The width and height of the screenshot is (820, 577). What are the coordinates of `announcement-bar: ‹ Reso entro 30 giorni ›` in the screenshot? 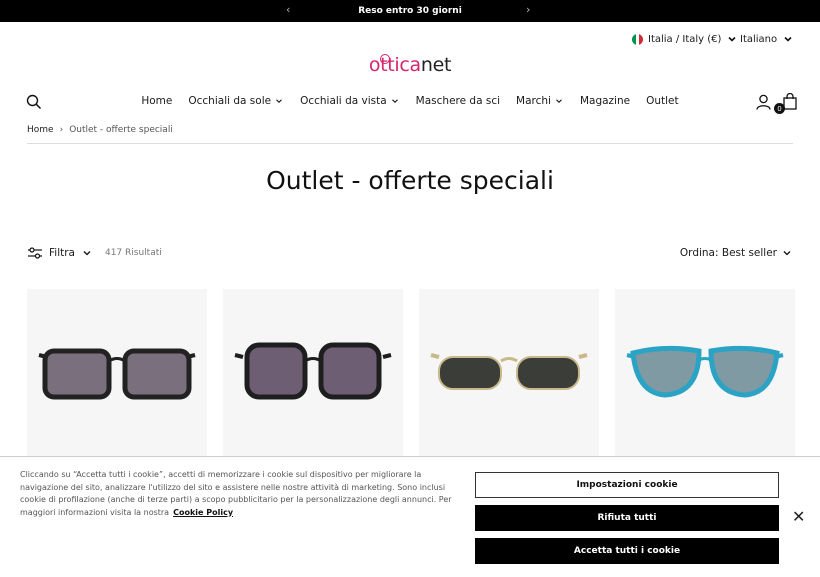 It's located at (410, 11).